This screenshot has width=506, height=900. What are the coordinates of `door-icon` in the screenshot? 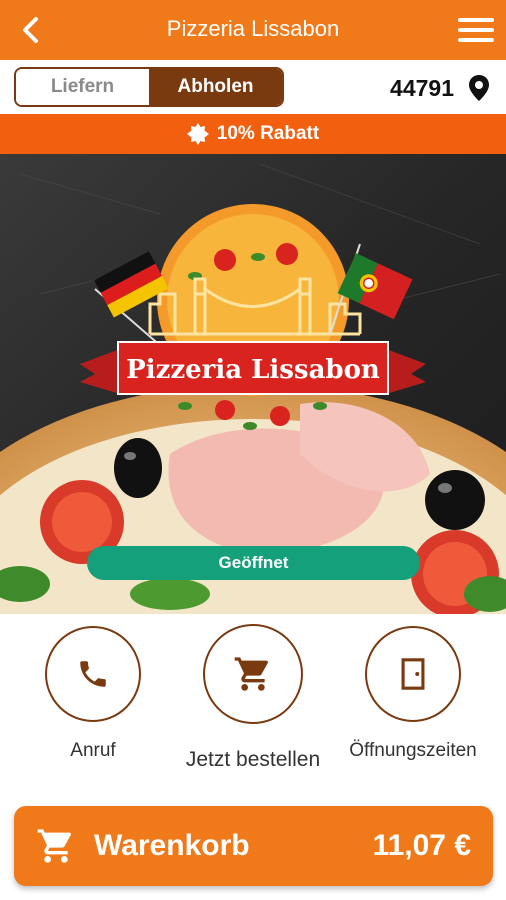 It's located at (413, 674).